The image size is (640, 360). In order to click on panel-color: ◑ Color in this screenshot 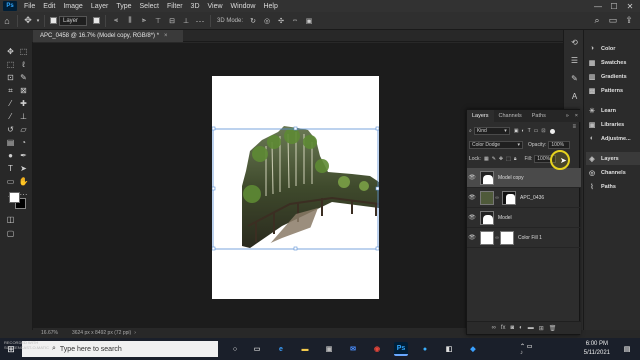, I will do `click(613, 48)`.